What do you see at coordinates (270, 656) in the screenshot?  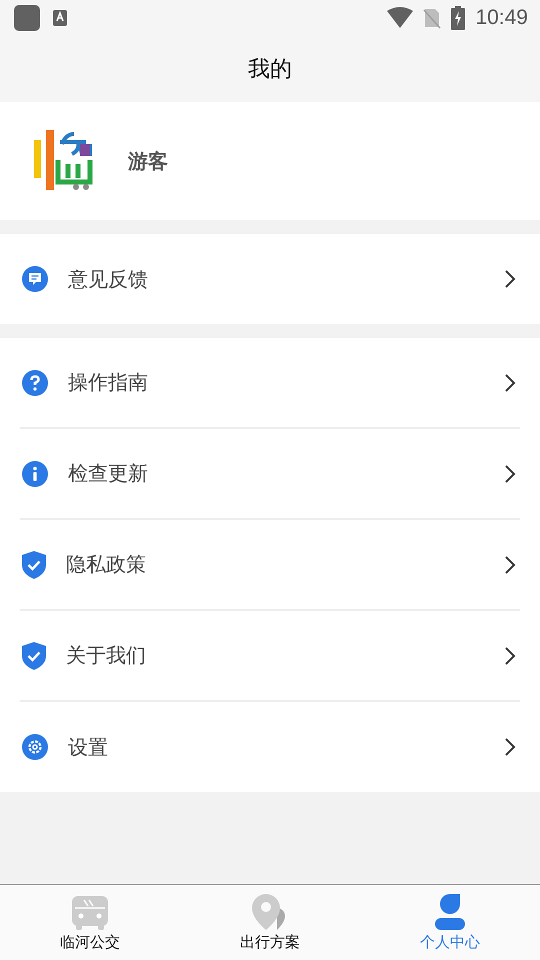 I see `menu-item: 关于我们` at bounding box center [270, 656].